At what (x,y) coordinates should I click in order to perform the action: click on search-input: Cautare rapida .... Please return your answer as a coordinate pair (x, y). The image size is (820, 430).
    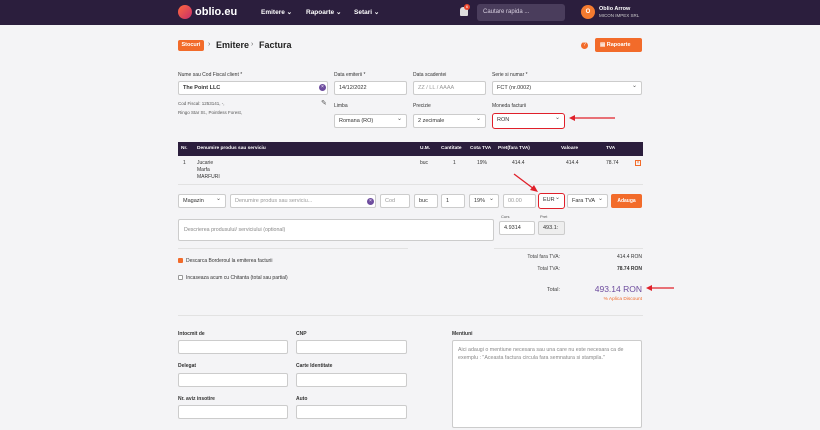
    Looking at the image, I should click on (521, 12).